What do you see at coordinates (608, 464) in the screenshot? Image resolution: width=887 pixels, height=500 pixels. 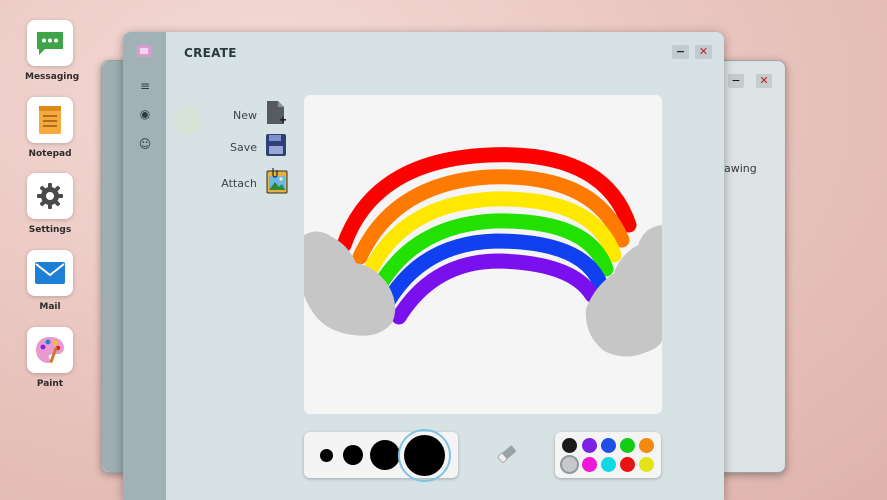 I see `color-swatch-cyan` at bounding box center [608, 464].